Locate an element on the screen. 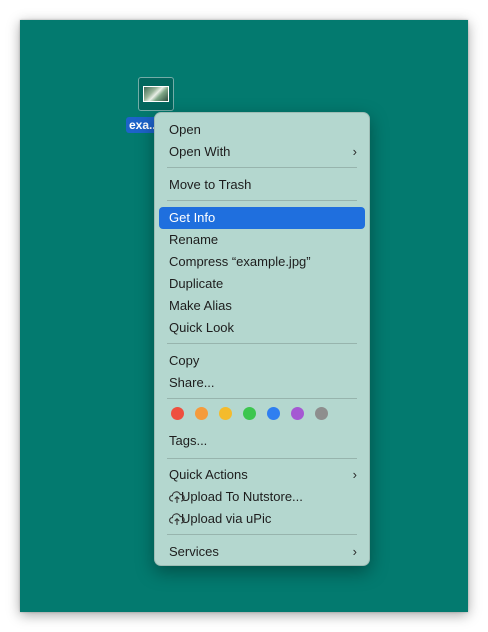 The image size is (488, 632). menu-item-label: Quick Look is located at coordinates (202, 327).